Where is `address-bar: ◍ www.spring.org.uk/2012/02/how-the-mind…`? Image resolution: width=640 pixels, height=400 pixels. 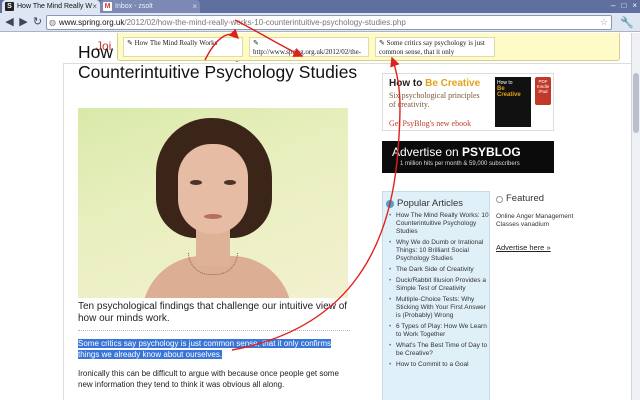
address-bar: ◍ www.spring.org.uk/2012/02/how-the-mind… is located at coordinates (329, 22).